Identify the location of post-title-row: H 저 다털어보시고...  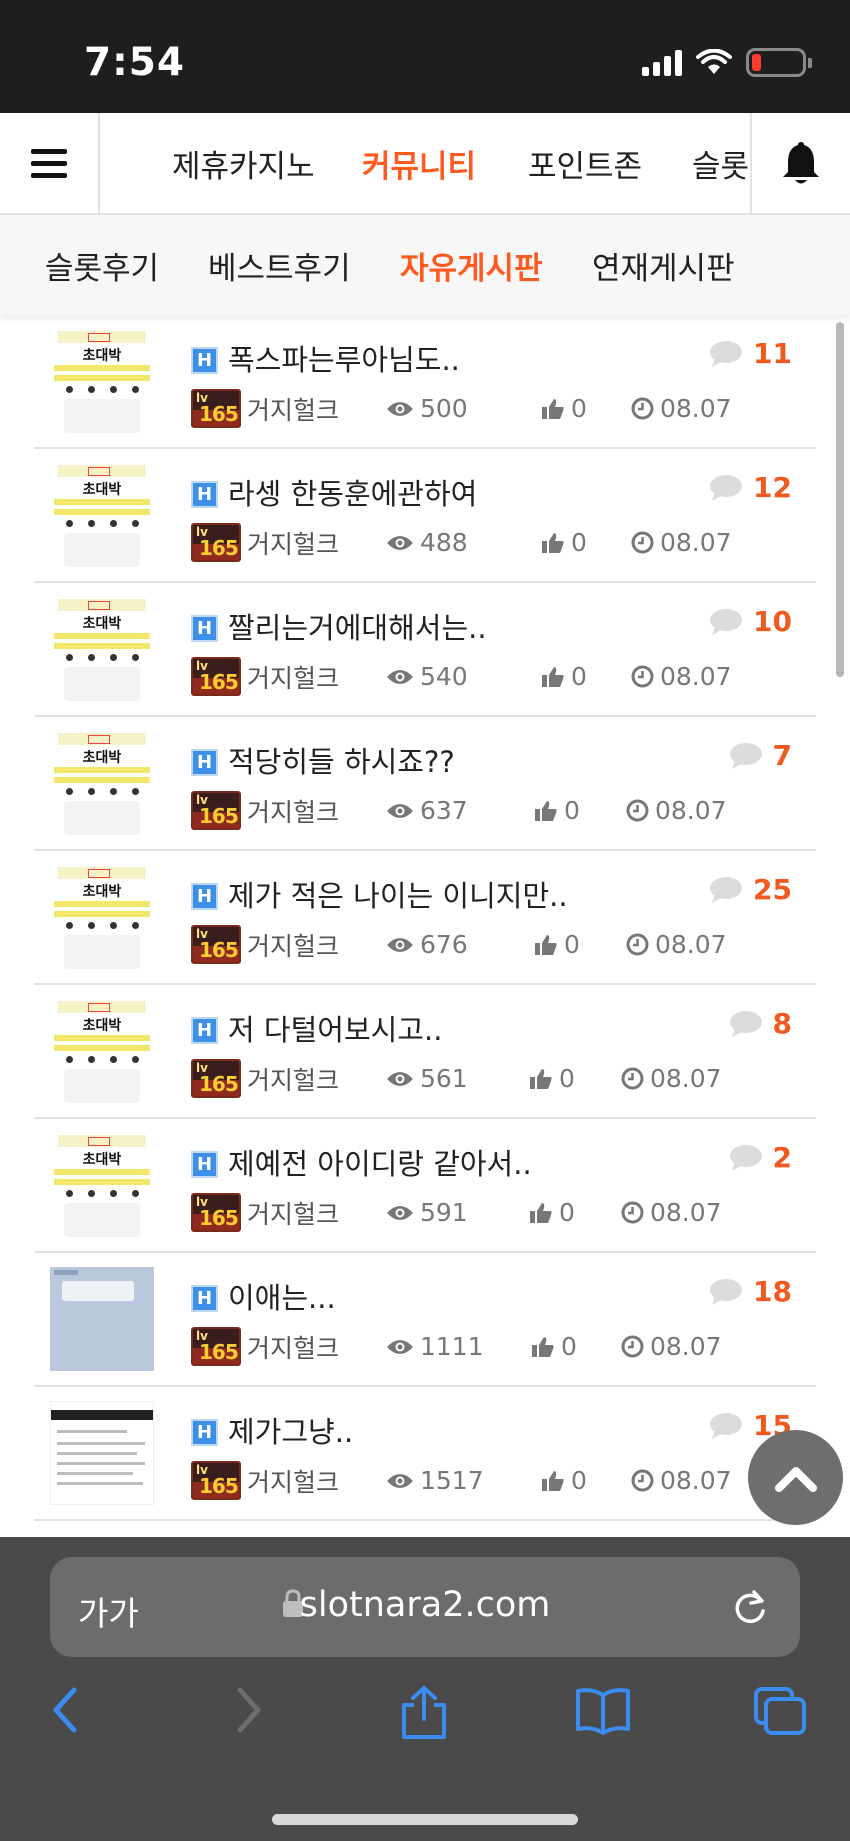
(316, 1028).